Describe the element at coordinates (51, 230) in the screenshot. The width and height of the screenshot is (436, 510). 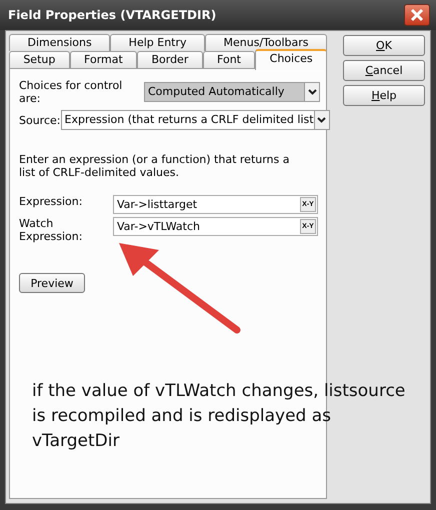
I see `field-label: Watch Expression:` at that location.